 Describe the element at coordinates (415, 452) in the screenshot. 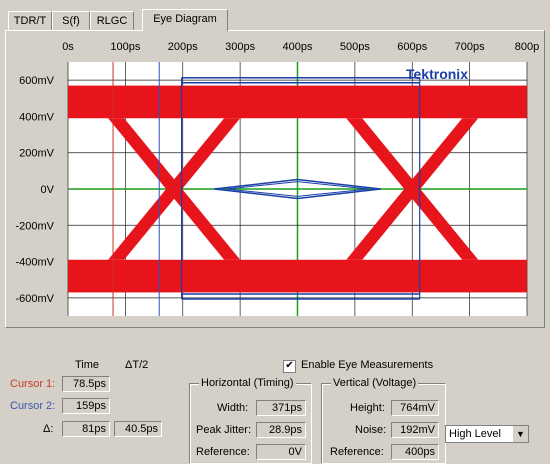

I see `v-reference-field: 400ps` at that location.